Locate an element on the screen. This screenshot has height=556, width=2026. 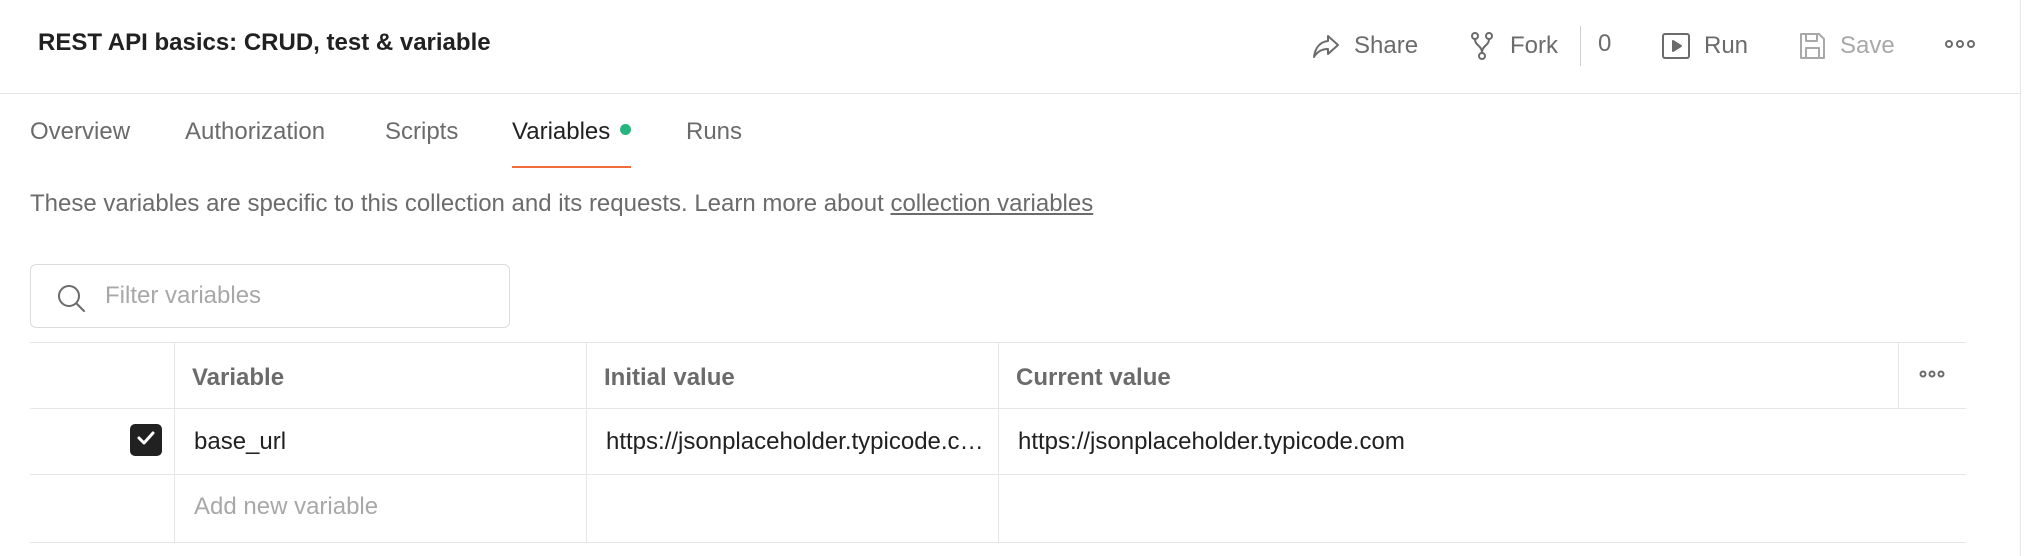
fork-divider is located at coordinates (1580, 46).